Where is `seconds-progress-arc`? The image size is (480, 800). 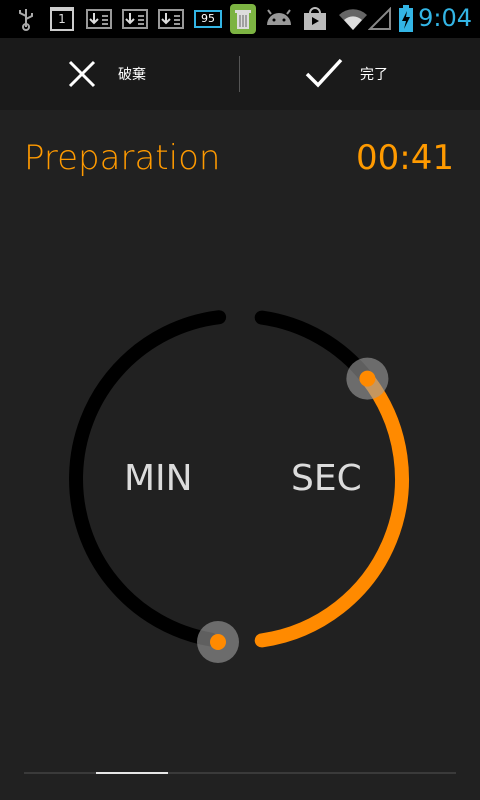 seconds-progress-arc is located at coordinates (331, 509).